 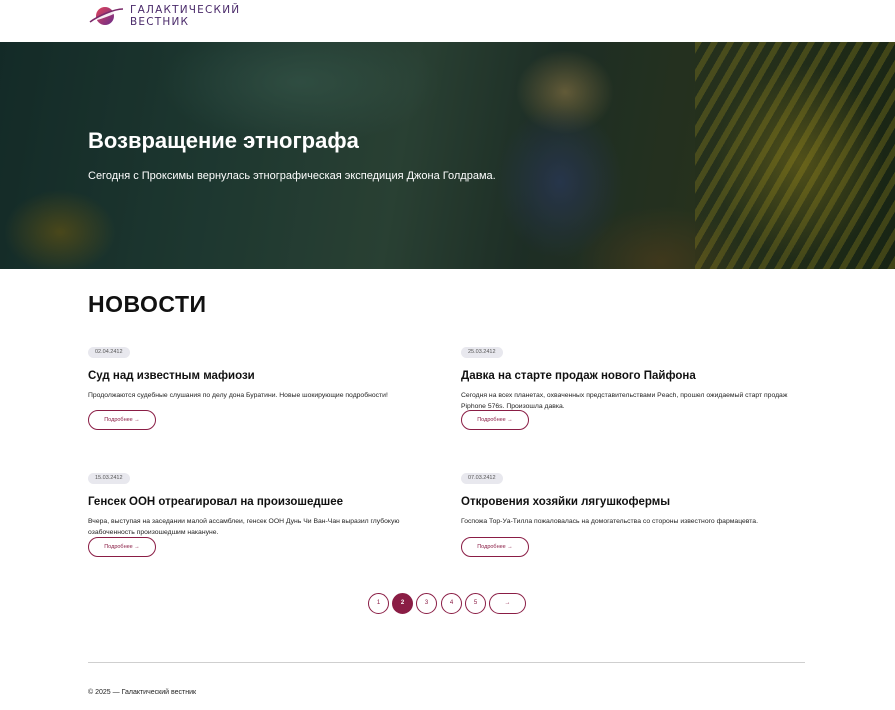 What do you see at coordinates (223, 140) in the screenshot?
I see `hero-title: Возвращение этнографа` at bounding box center [223, 140].